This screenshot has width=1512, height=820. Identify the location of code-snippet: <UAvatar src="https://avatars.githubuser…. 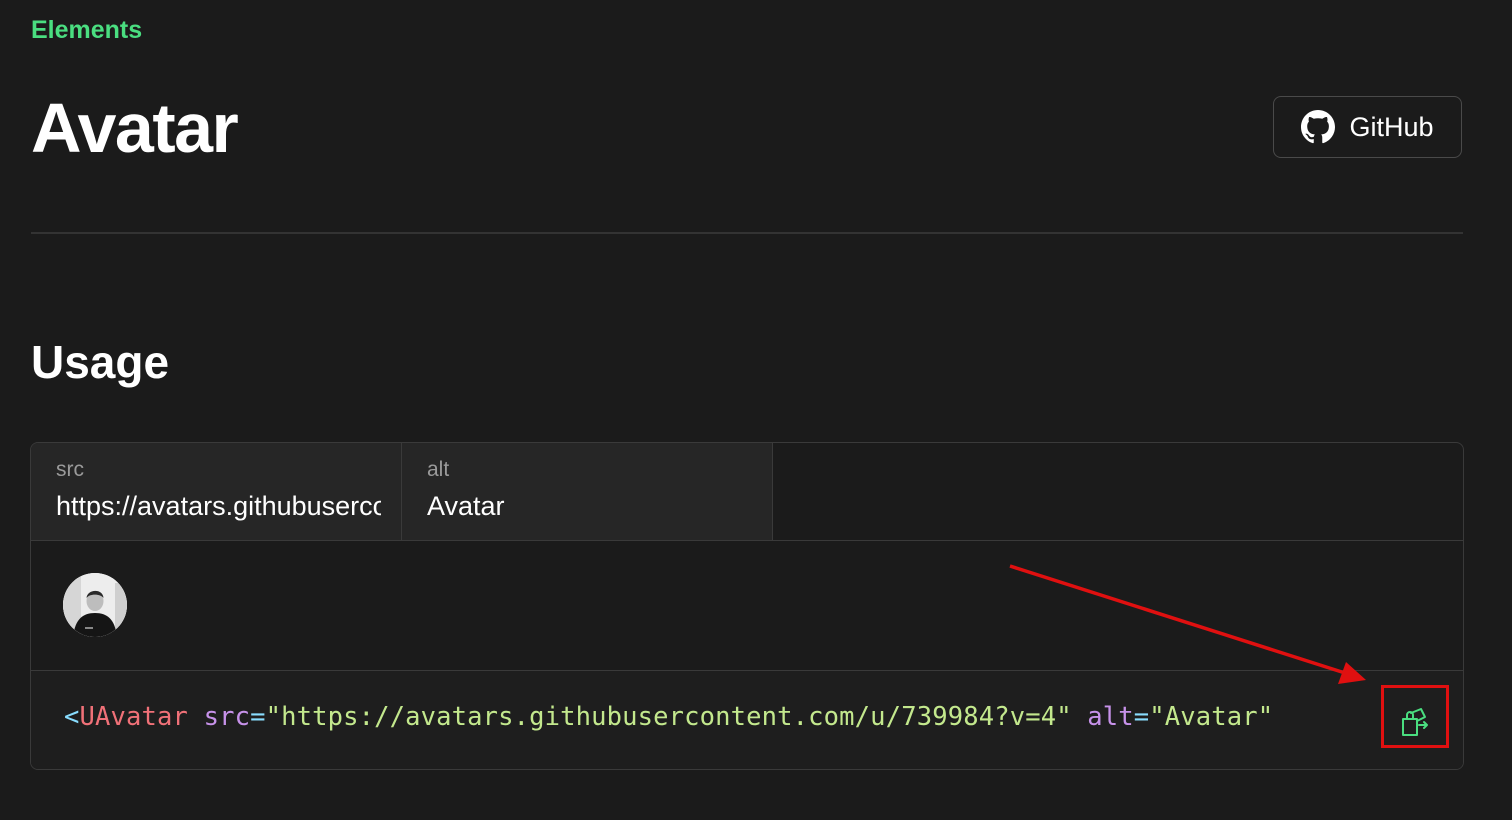
(668, 717).